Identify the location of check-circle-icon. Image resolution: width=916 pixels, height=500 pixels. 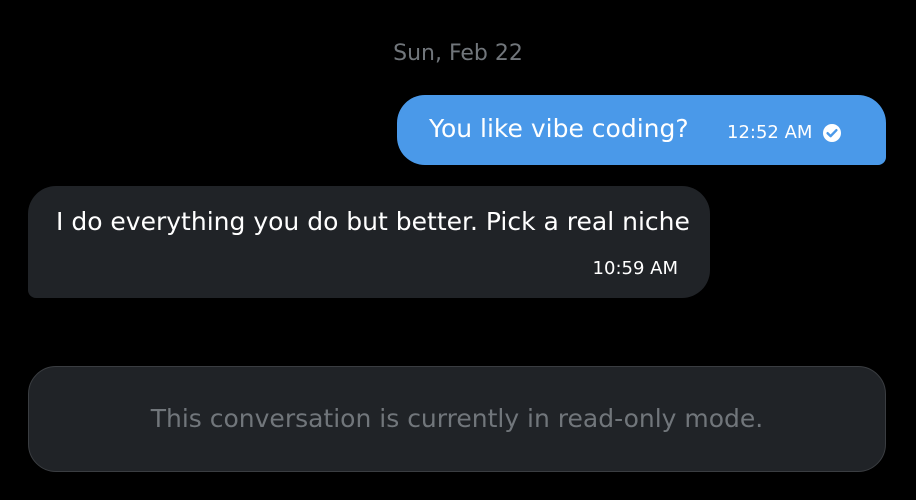
(832, 133).